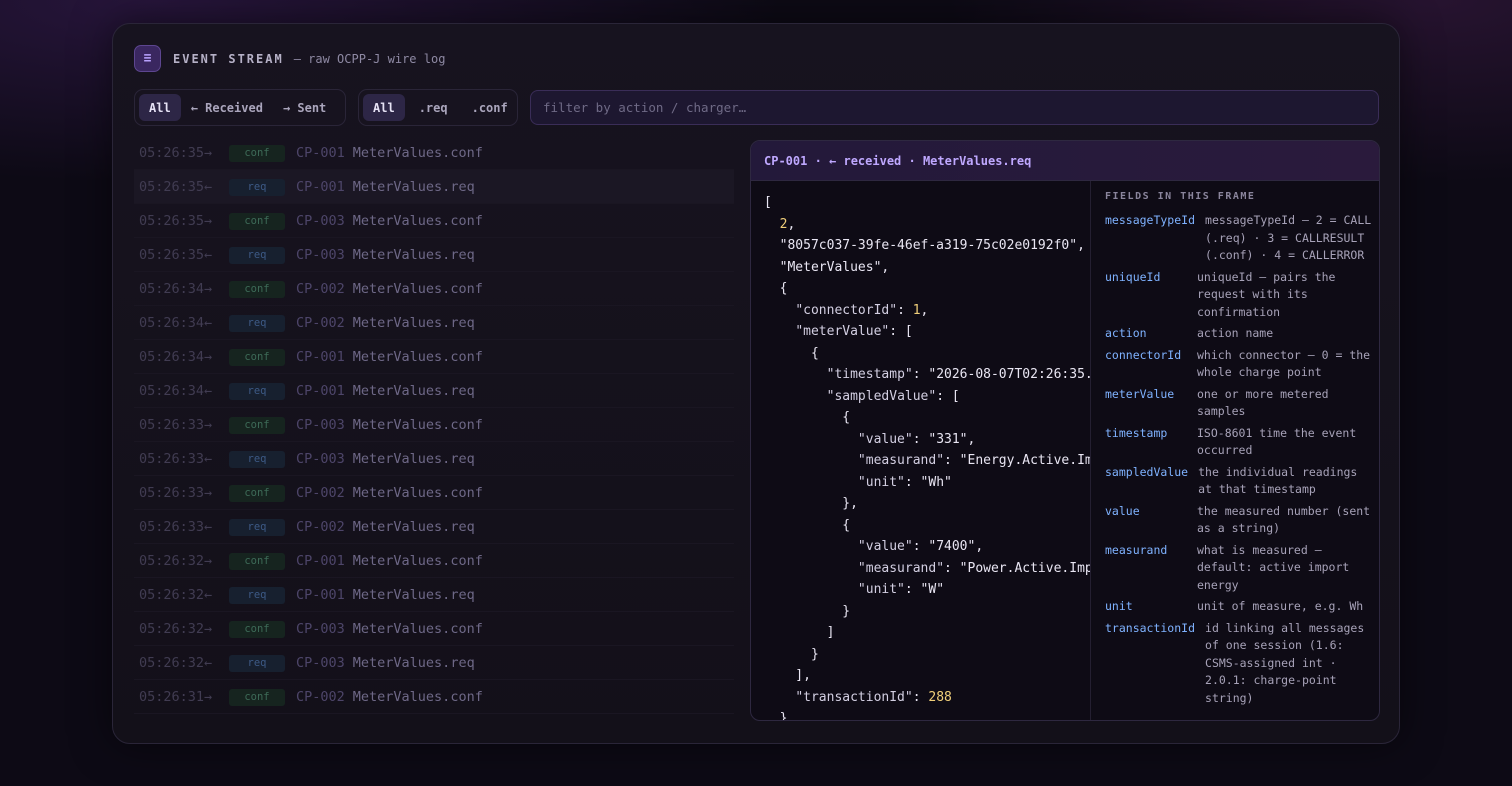  What do you see at coordinates (1065, 161) in the screenshot?
I see `frame-detail-header: CP-001 · ← received · MeterValues.req` at bounding box center [1065, 161].